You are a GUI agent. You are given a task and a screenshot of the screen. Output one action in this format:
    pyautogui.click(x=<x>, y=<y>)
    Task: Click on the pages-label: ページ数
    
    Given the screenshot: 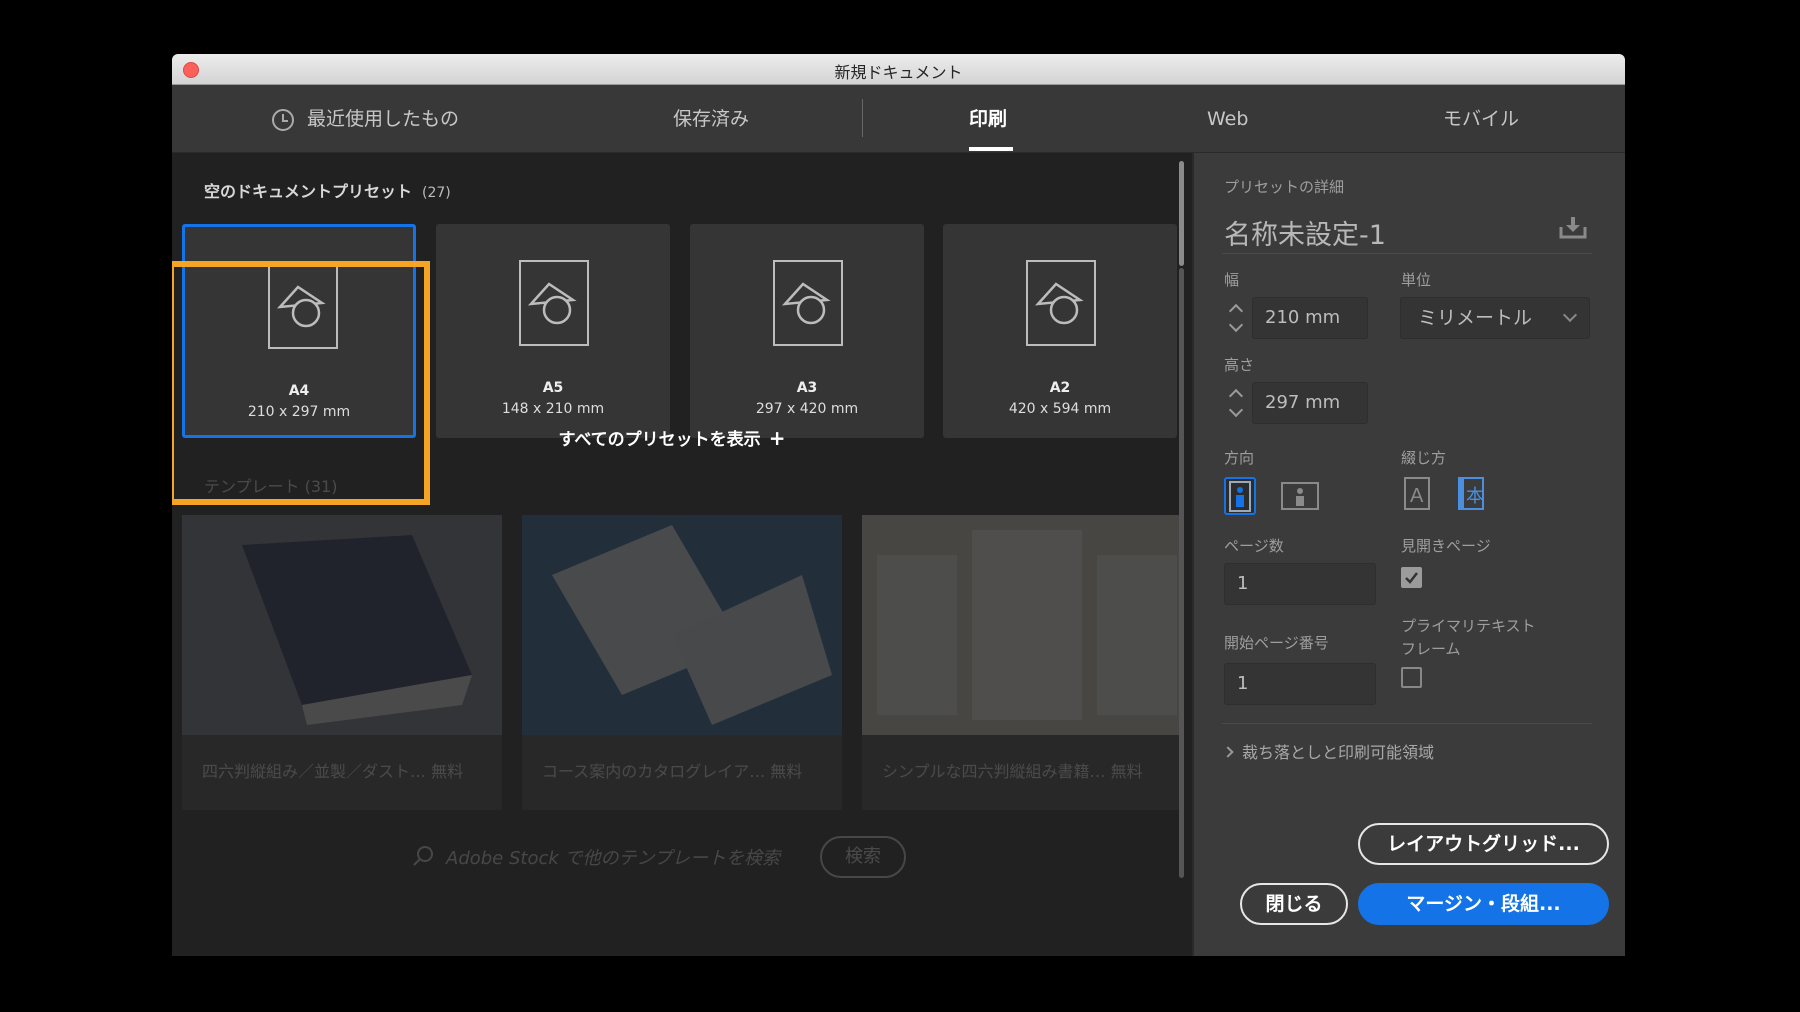 What is the action you would take?
    pyautogui.click(x=1254, y=546)
    